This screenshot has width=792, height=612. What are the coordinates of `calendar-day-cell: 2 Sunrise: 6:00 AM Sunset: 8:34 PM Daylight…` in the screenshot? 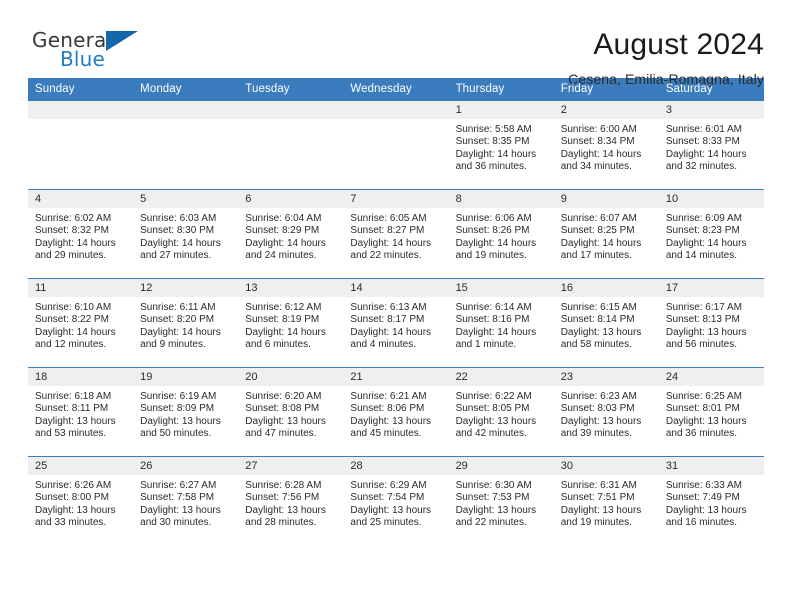 It's located at (606, 145).